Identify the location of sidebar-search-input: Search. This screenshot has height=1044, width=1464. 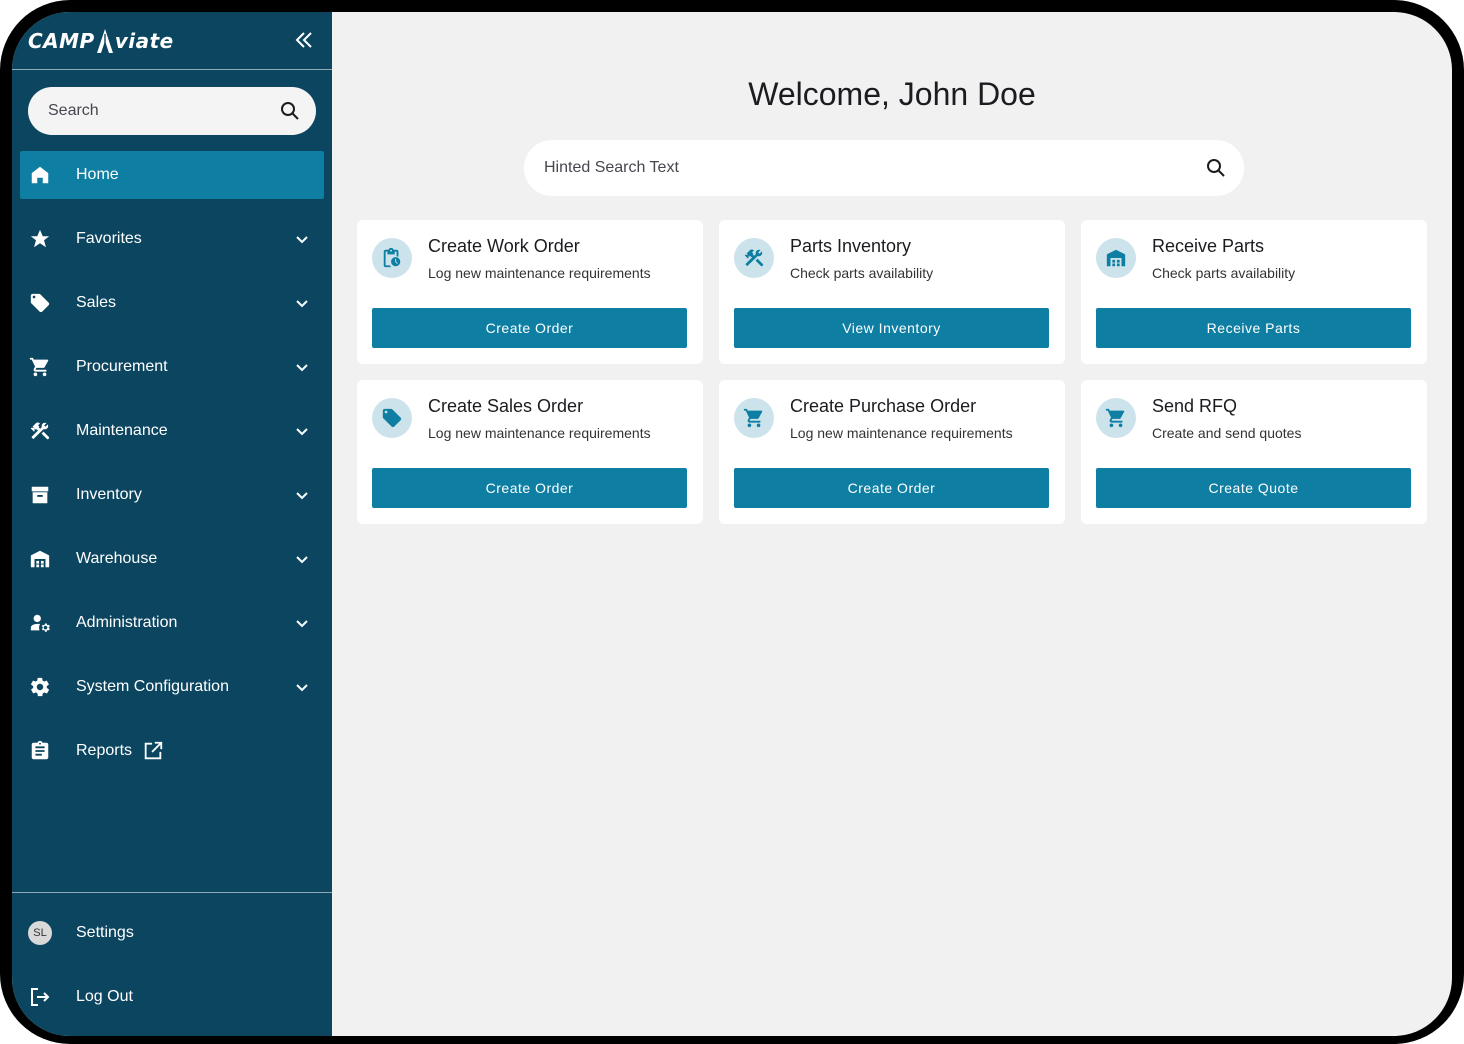
(172, 111).